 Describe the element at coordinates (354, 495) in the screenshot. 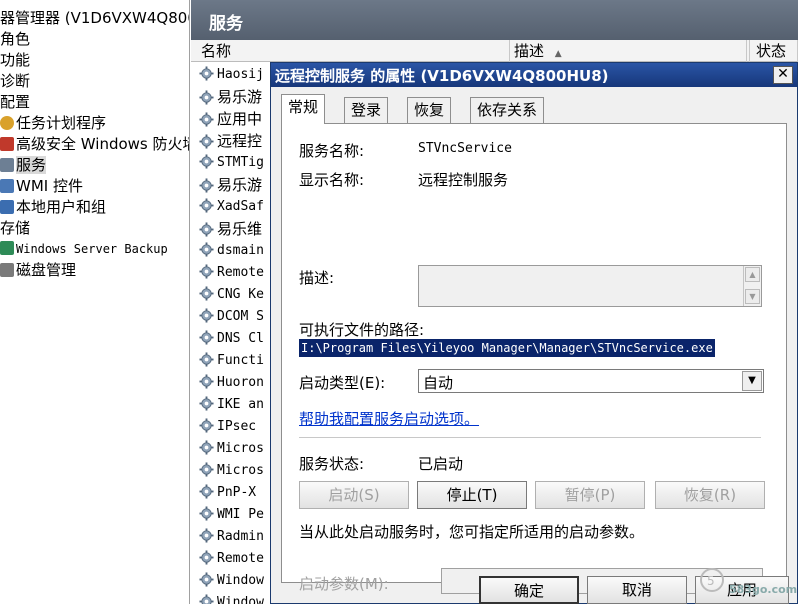

I see `start-button: 启动(S)` at that location.